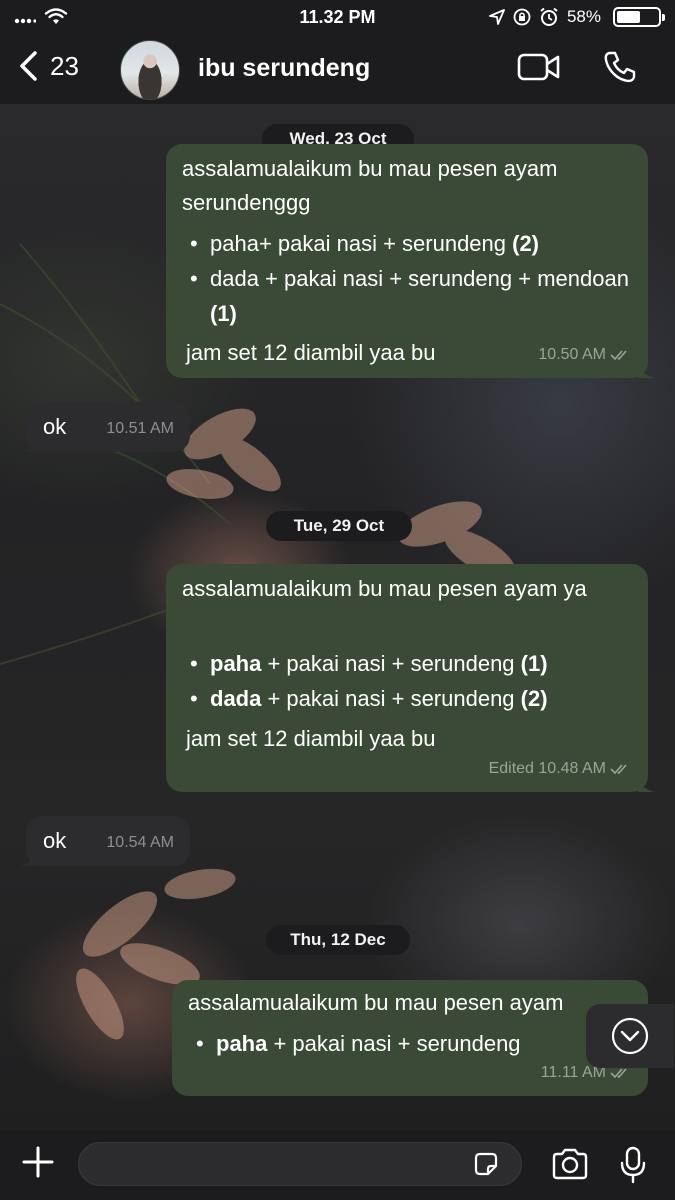  What do you see at coordinates (64, 65) in the screenshot?
I see `unread-count: 23` at bounding box center [64, 65].